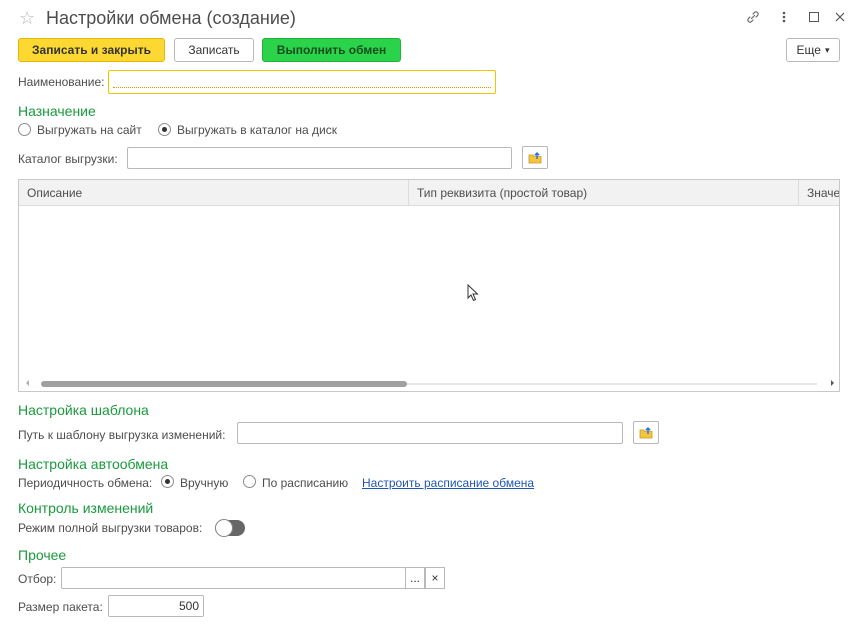 The width and height of the screenshot is (868, 632). Describe the element at coordinates (110, 528) in the screenshot. I see `full-mode-label: Режим полной выгрузки товаров:` at that location.